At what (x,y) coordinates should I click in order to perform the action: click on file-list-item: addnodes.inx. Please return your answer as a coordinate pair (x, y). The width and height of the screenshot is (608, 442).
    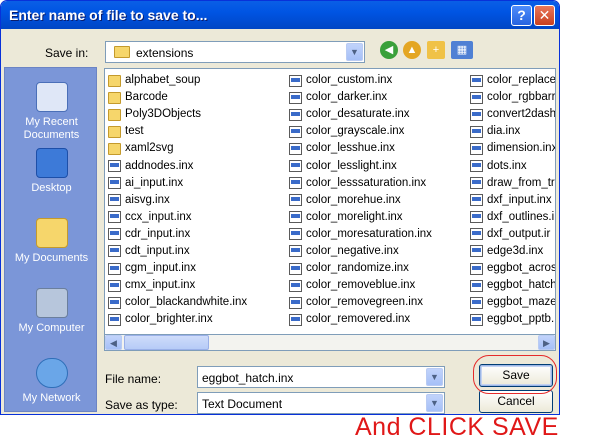
    Looking at the image, I should click on (198, 165).